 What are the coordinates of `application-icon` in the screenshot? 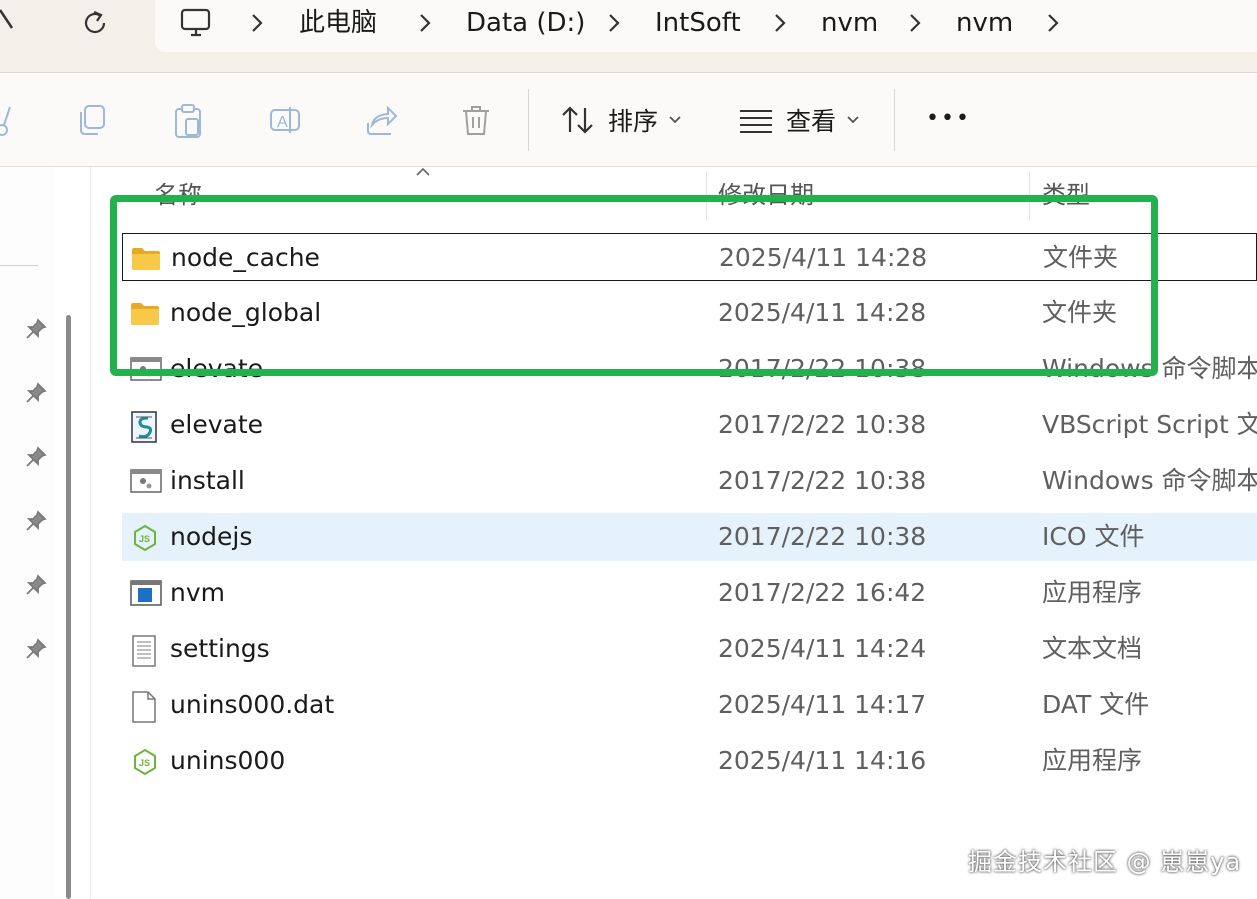 It's located at (146, 594).